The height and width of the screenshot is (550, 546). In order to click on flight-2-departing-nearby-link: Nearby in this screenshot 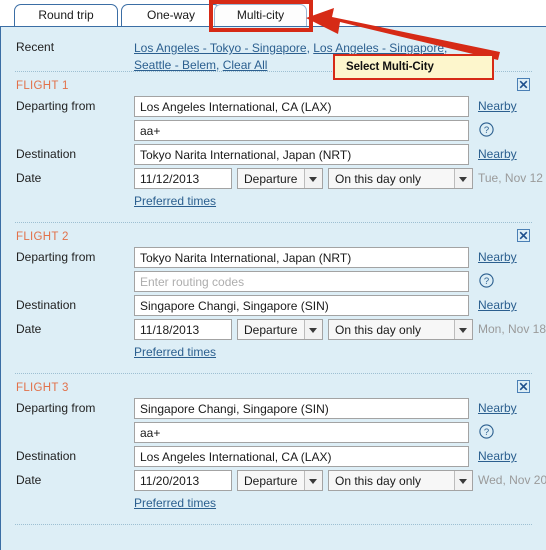, I will do `click(497, 257)`.